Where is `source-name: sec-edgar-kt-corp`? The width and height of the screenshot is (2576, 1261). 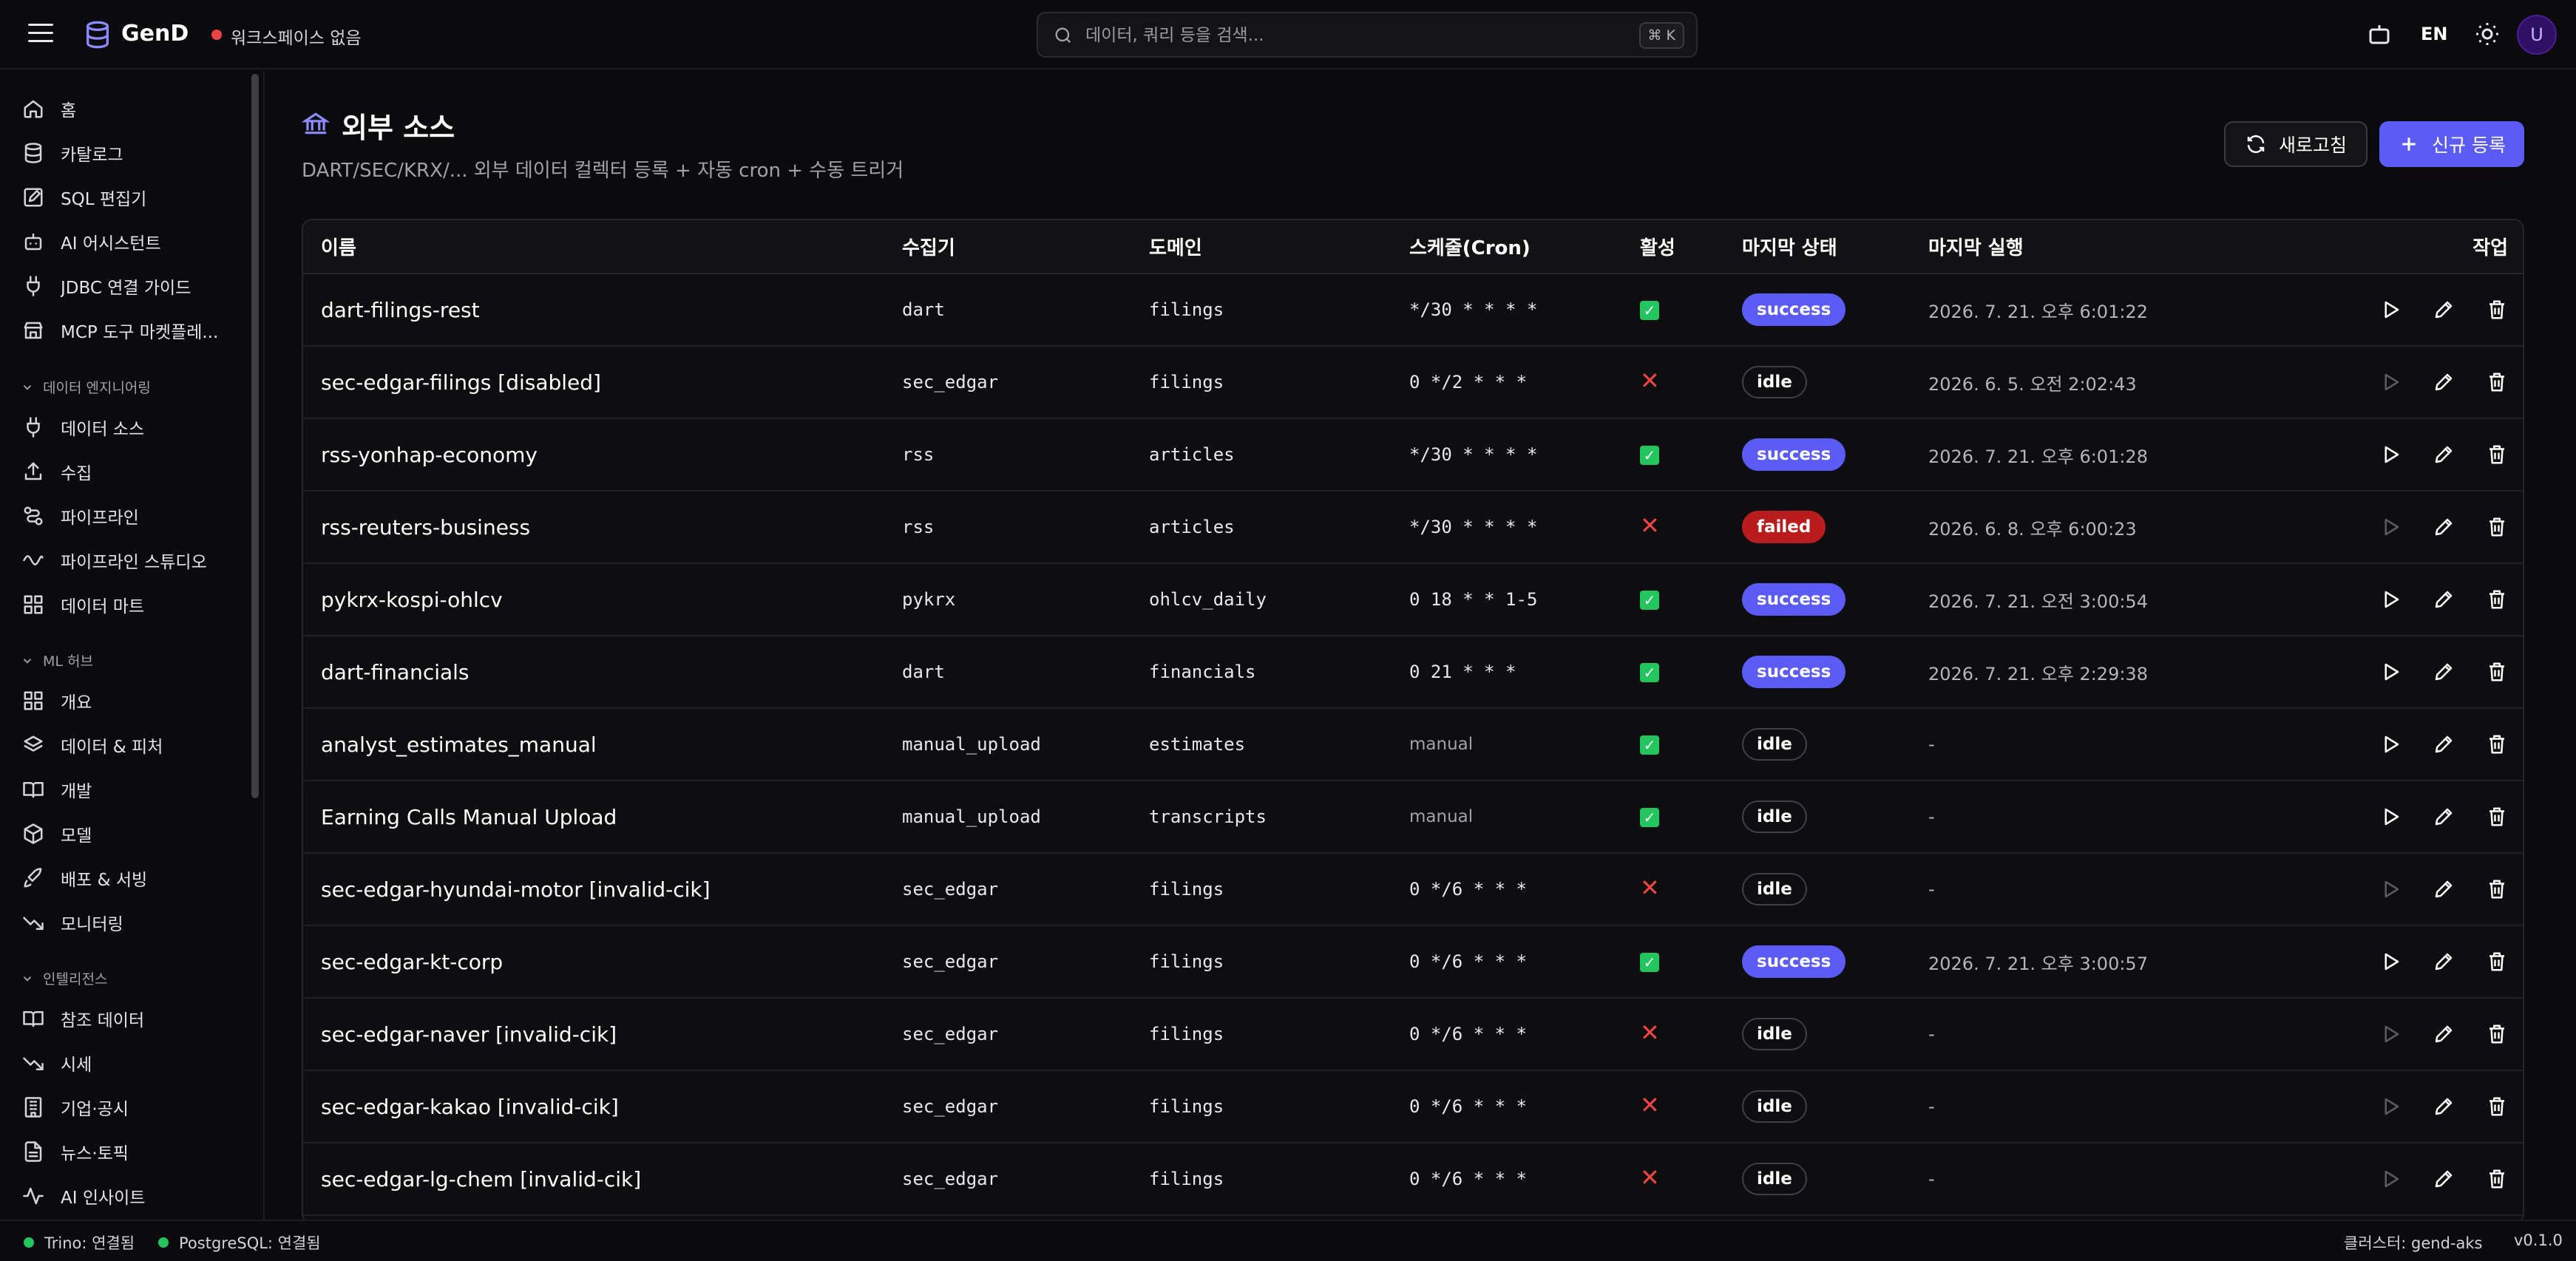 source-name: sec-edgar-kt-corp is located at coordinates (593, 961).